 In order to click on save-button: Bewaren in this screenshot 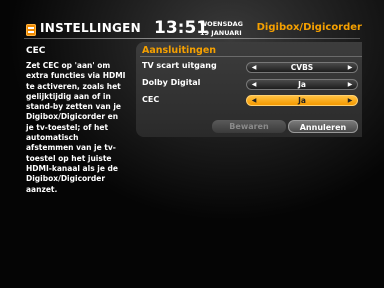, I will do `click(249, 126)`.